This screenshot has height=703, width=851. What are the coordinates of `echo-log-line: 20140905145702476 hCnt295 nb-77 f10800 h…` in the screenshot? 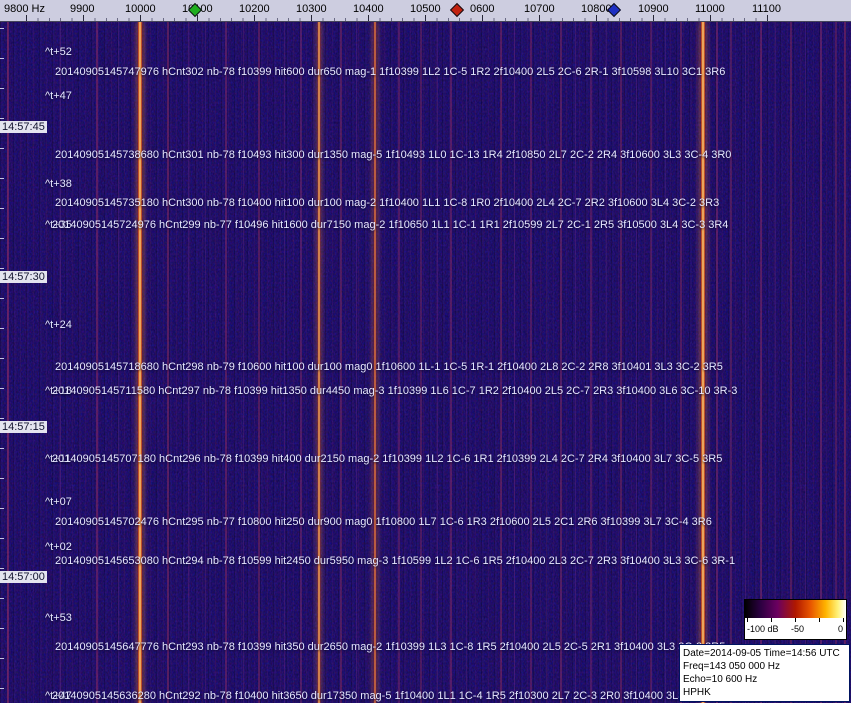 It's located at (383, 522).